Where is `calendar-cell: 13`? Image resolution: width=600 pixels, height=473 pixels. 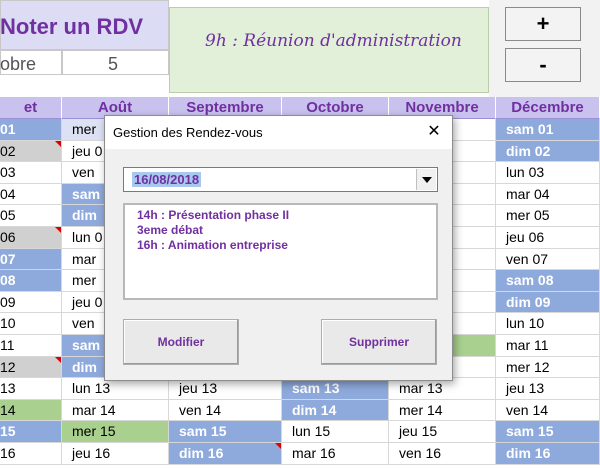
calendar-cell: 13 is located at coordinates (31, 389).